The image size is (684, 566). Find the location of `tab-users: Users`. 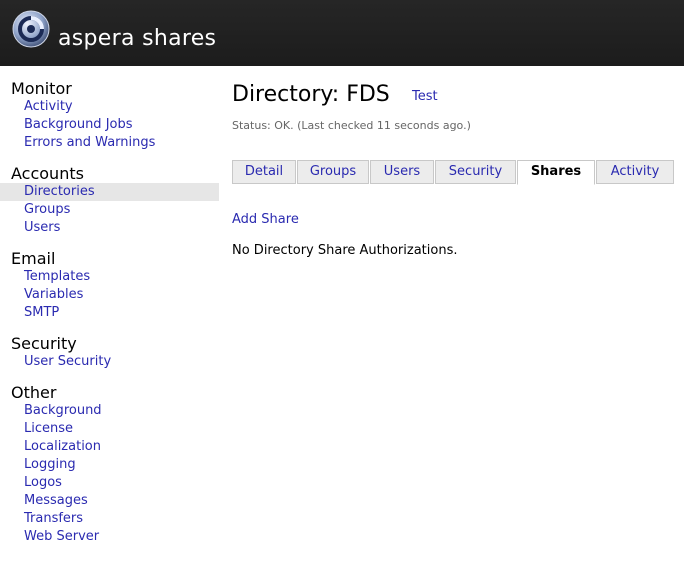

tab-users: Users is located at coordinates (402, 172).